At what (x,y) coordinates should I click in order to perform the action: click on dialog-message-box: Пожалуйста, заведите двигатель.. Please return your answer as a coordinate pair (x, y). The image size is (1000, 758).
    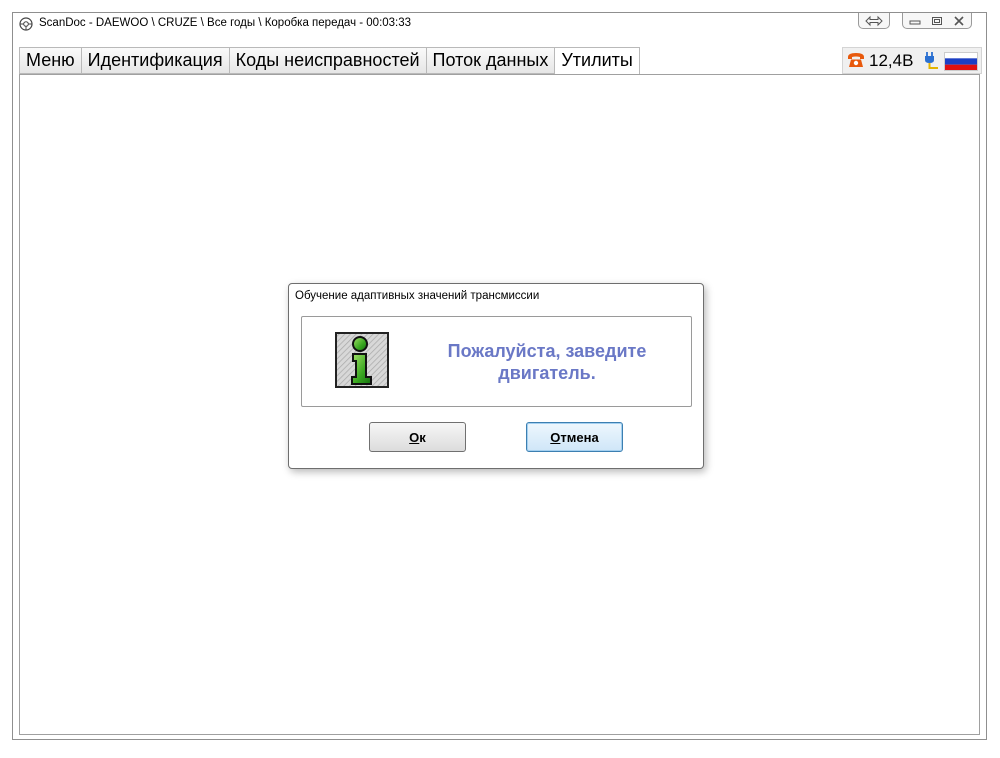
    Looking at the image, I should click on (496, 361).